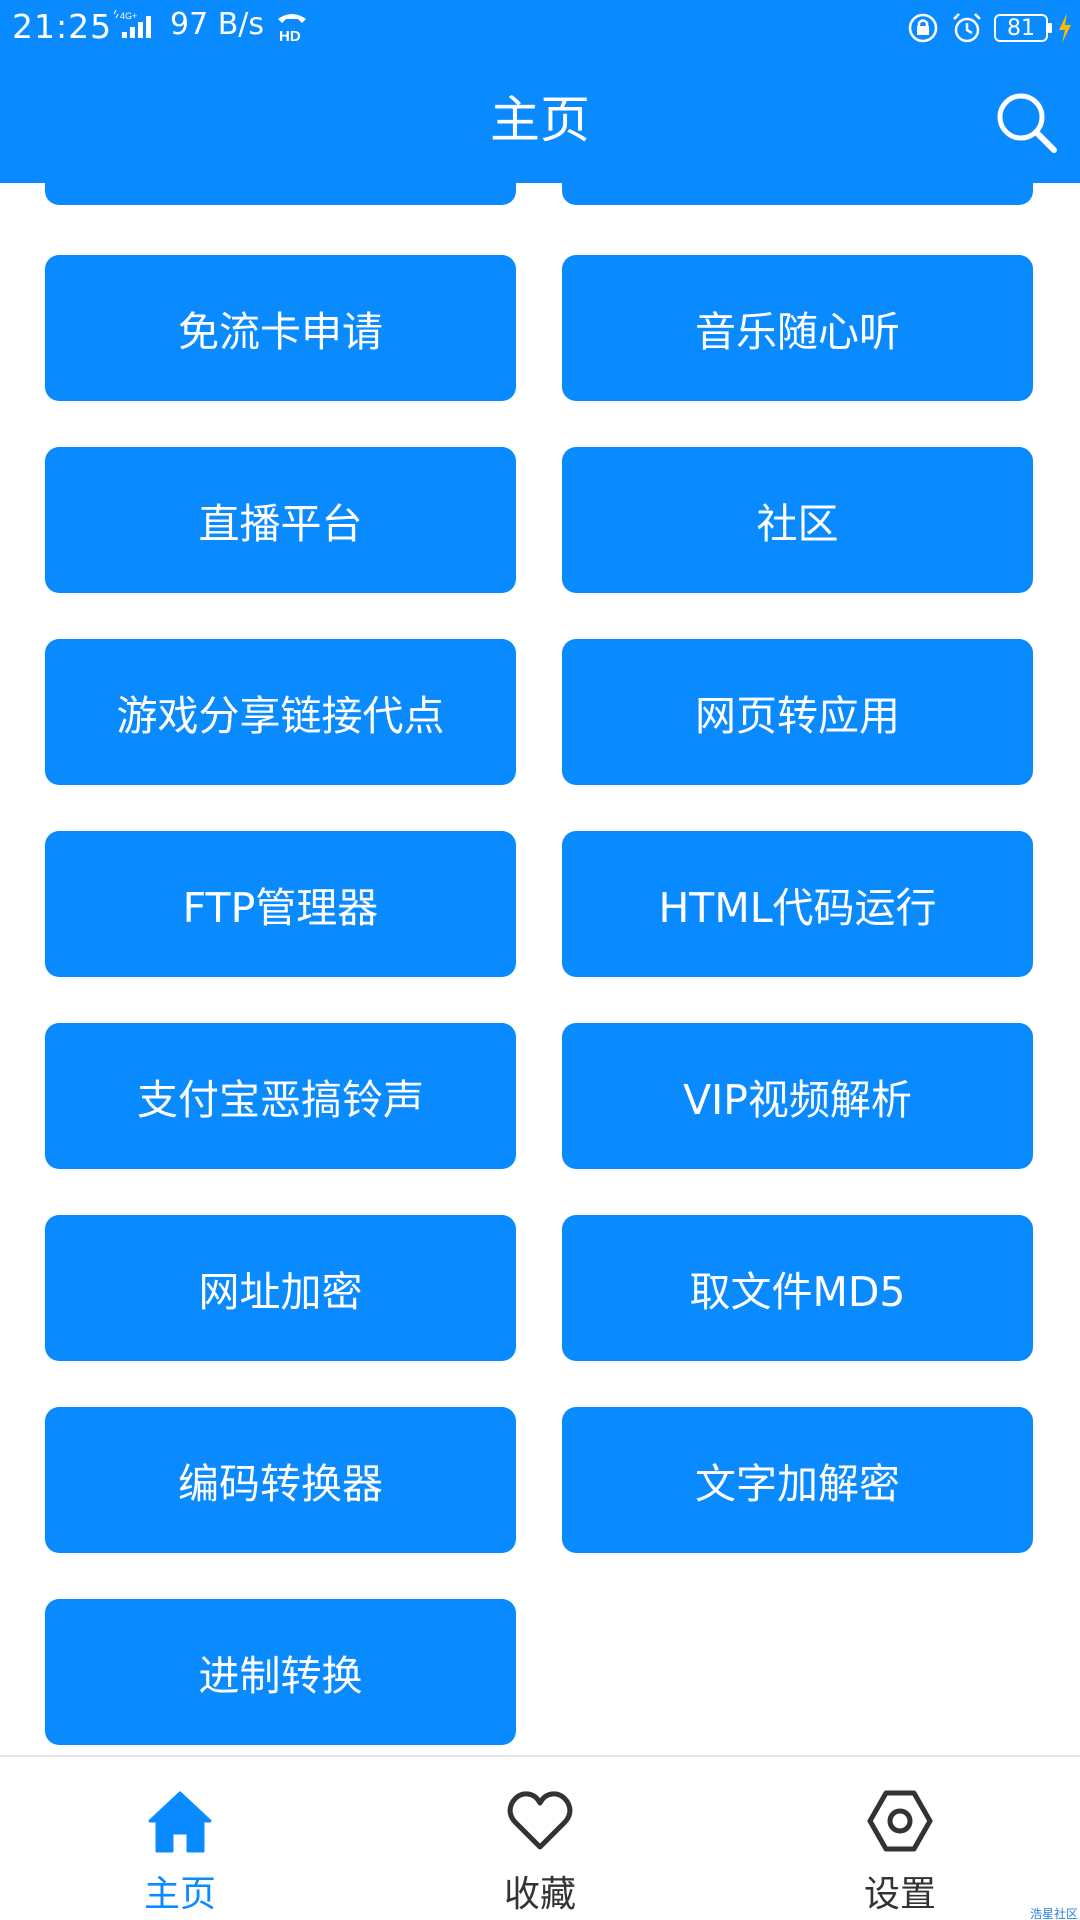  What do you see at coordinates (900, 1821) in the screenshot?
I see `settings-icon` at bounding box center [900, 1821].